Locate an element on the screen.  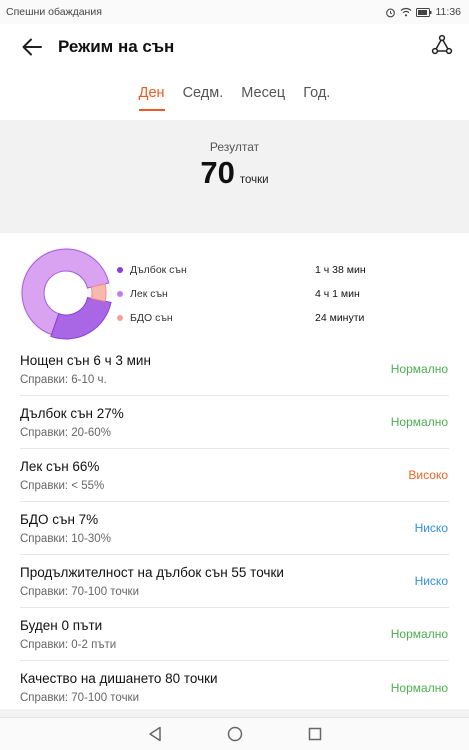
nav-back-button is located at coordinates (155, 734).